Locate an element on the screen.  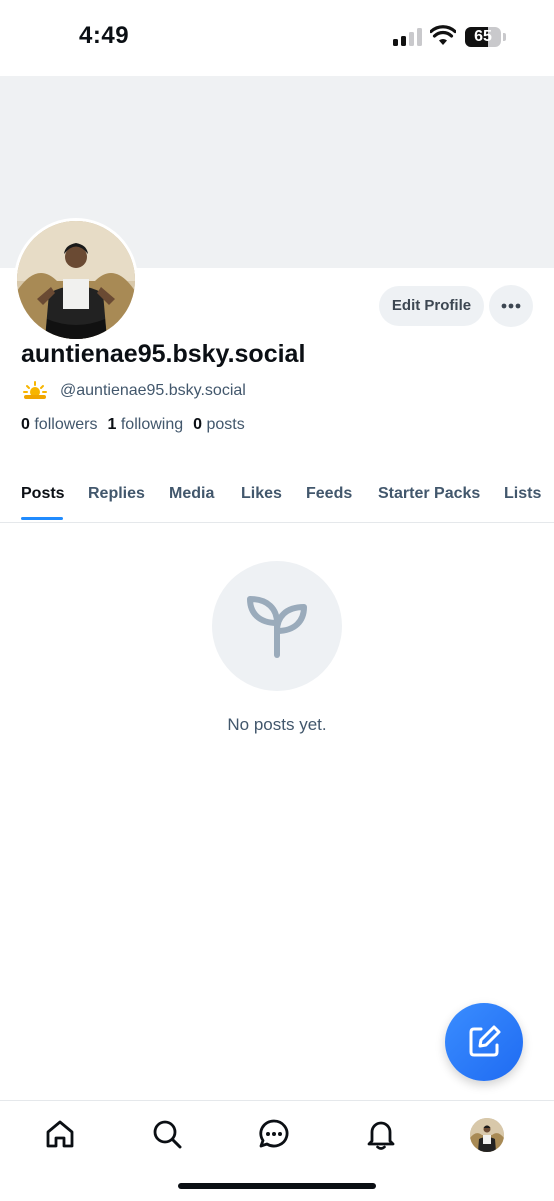
bell-icon is located at coordinates (381, 1134).